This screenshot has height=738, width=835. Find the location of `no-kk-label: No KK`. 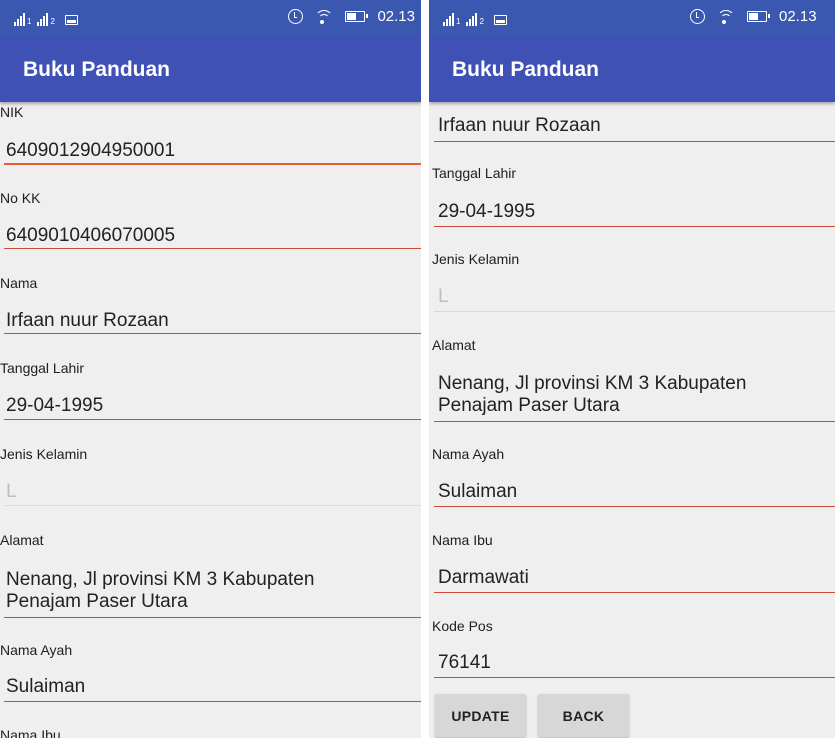

no-kk-label: No KK is located at coordinates (20, 198).